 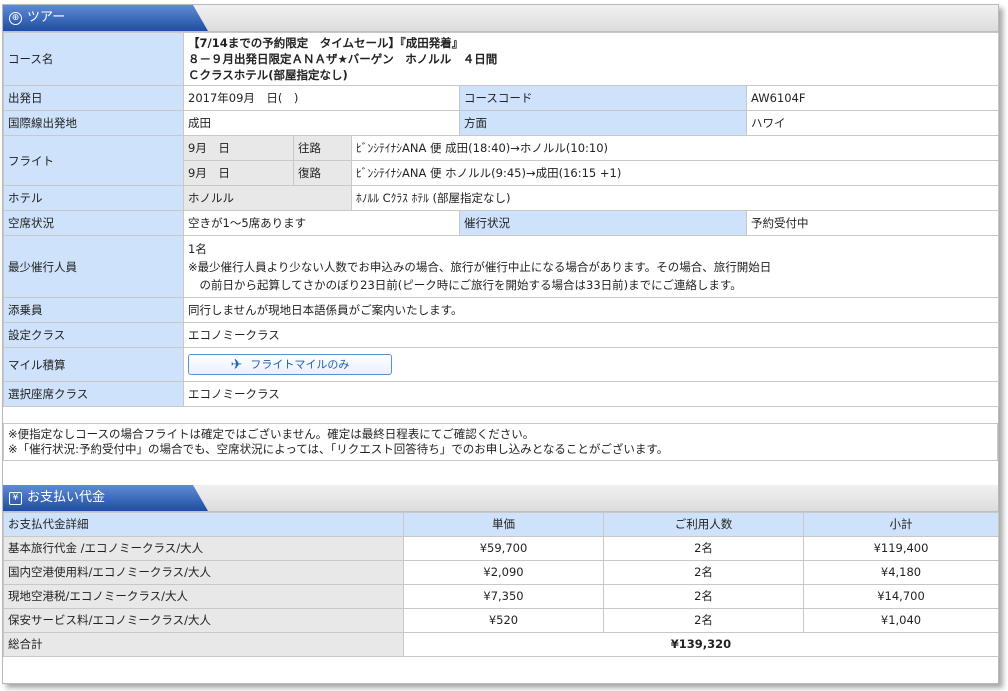 What do you see at coordinates (503, 548) in the screenshot?
I see `payment-unit-price: ¥59,700` at bounding box center [503, 548].